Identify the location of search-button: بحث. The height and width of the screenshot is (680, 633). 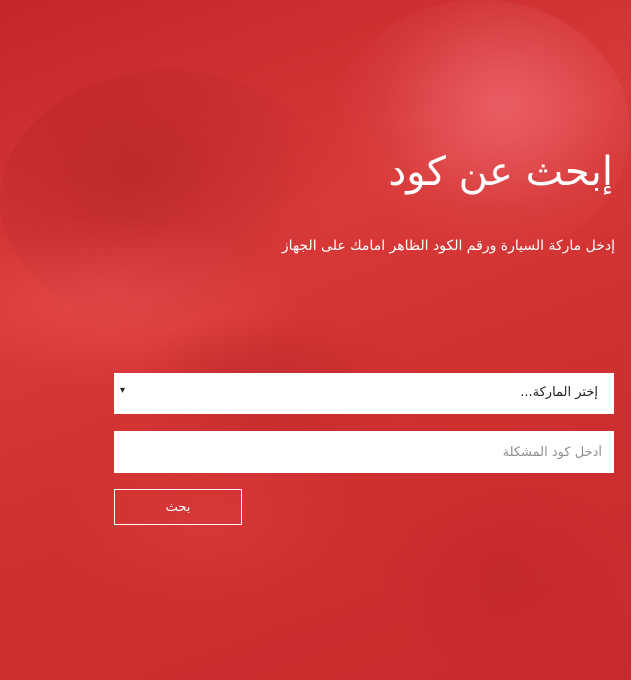
(178, 507).